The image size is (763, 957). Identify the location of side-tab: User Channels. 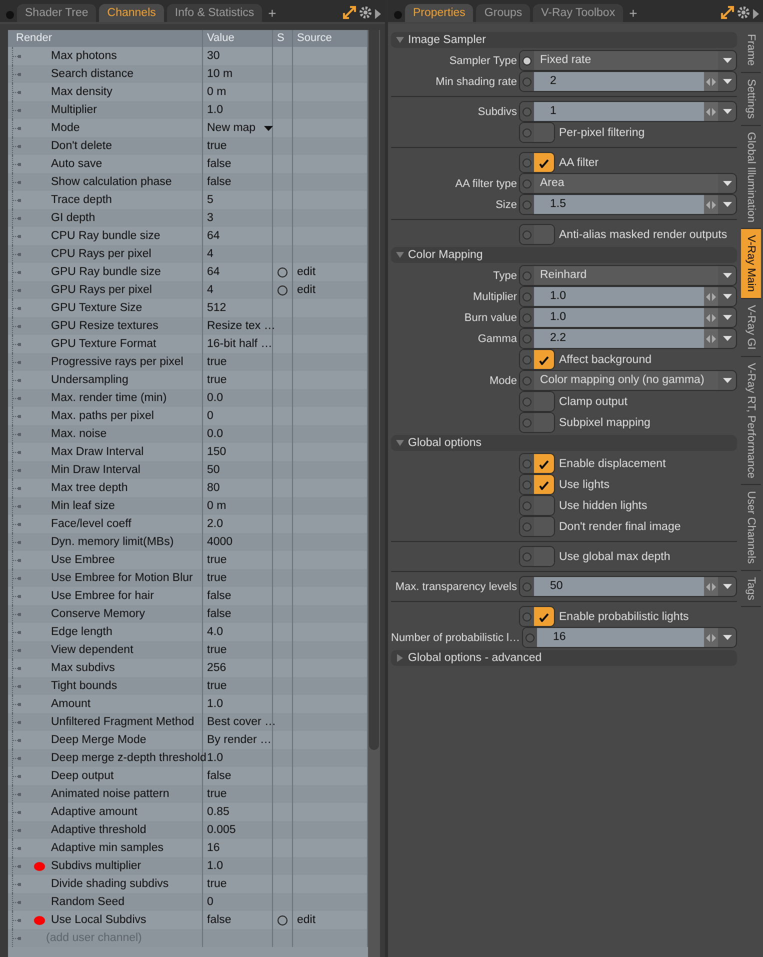
(751, 527).